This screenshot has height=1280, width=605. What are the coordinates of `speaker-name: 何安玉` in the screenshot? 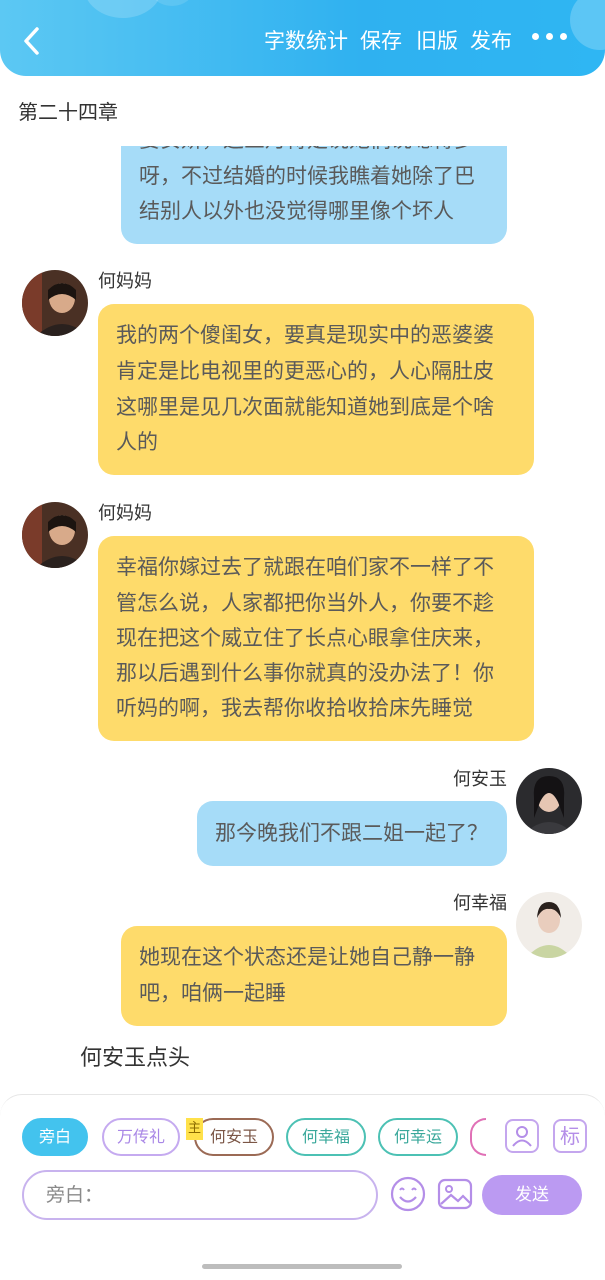 It's located at (480, 779).